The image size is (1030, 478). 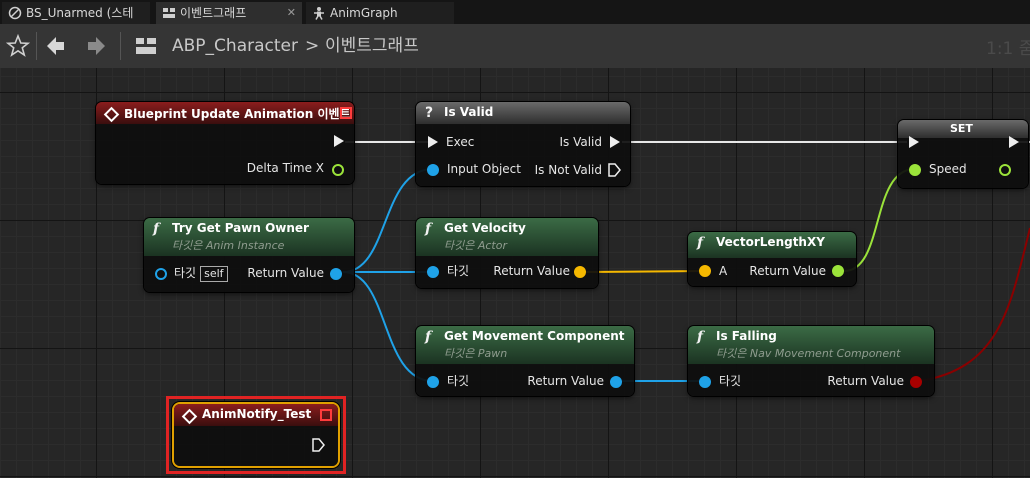 I want to click on pin-exec: Exec, so click(x=460, y=142).